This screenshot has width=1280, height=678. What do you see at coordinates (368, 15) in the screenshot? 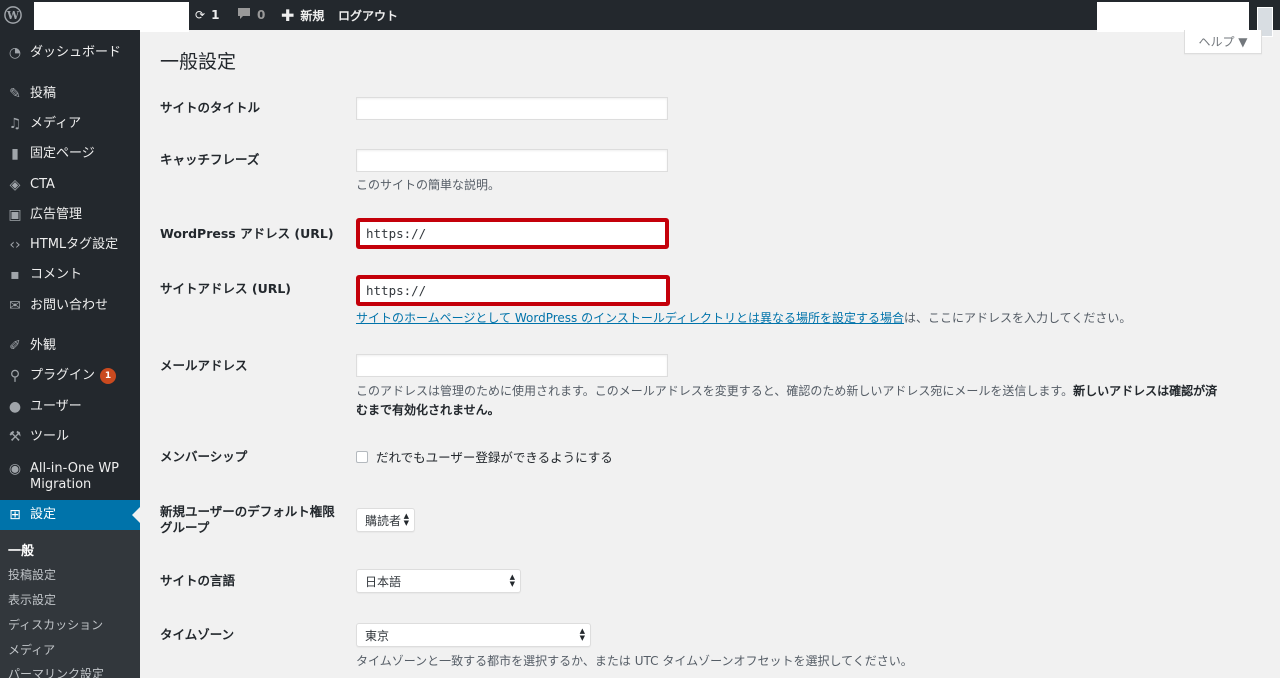
I see `logout-link: ログアウト` at bounding box center [368, 15].